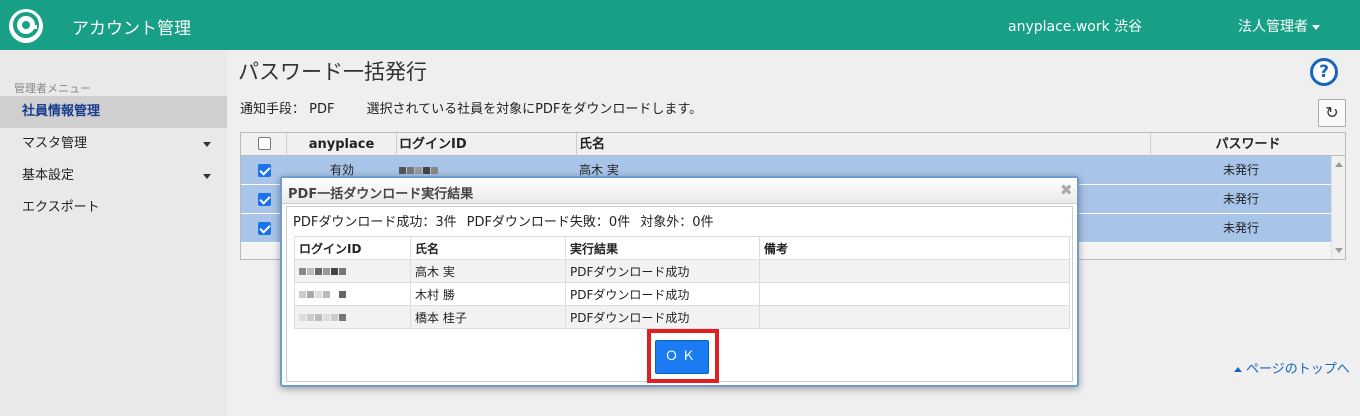 The height and width of the screenshot is (416, 1360). I want to click on column-header-result: 実行結果, so click(662, 248).